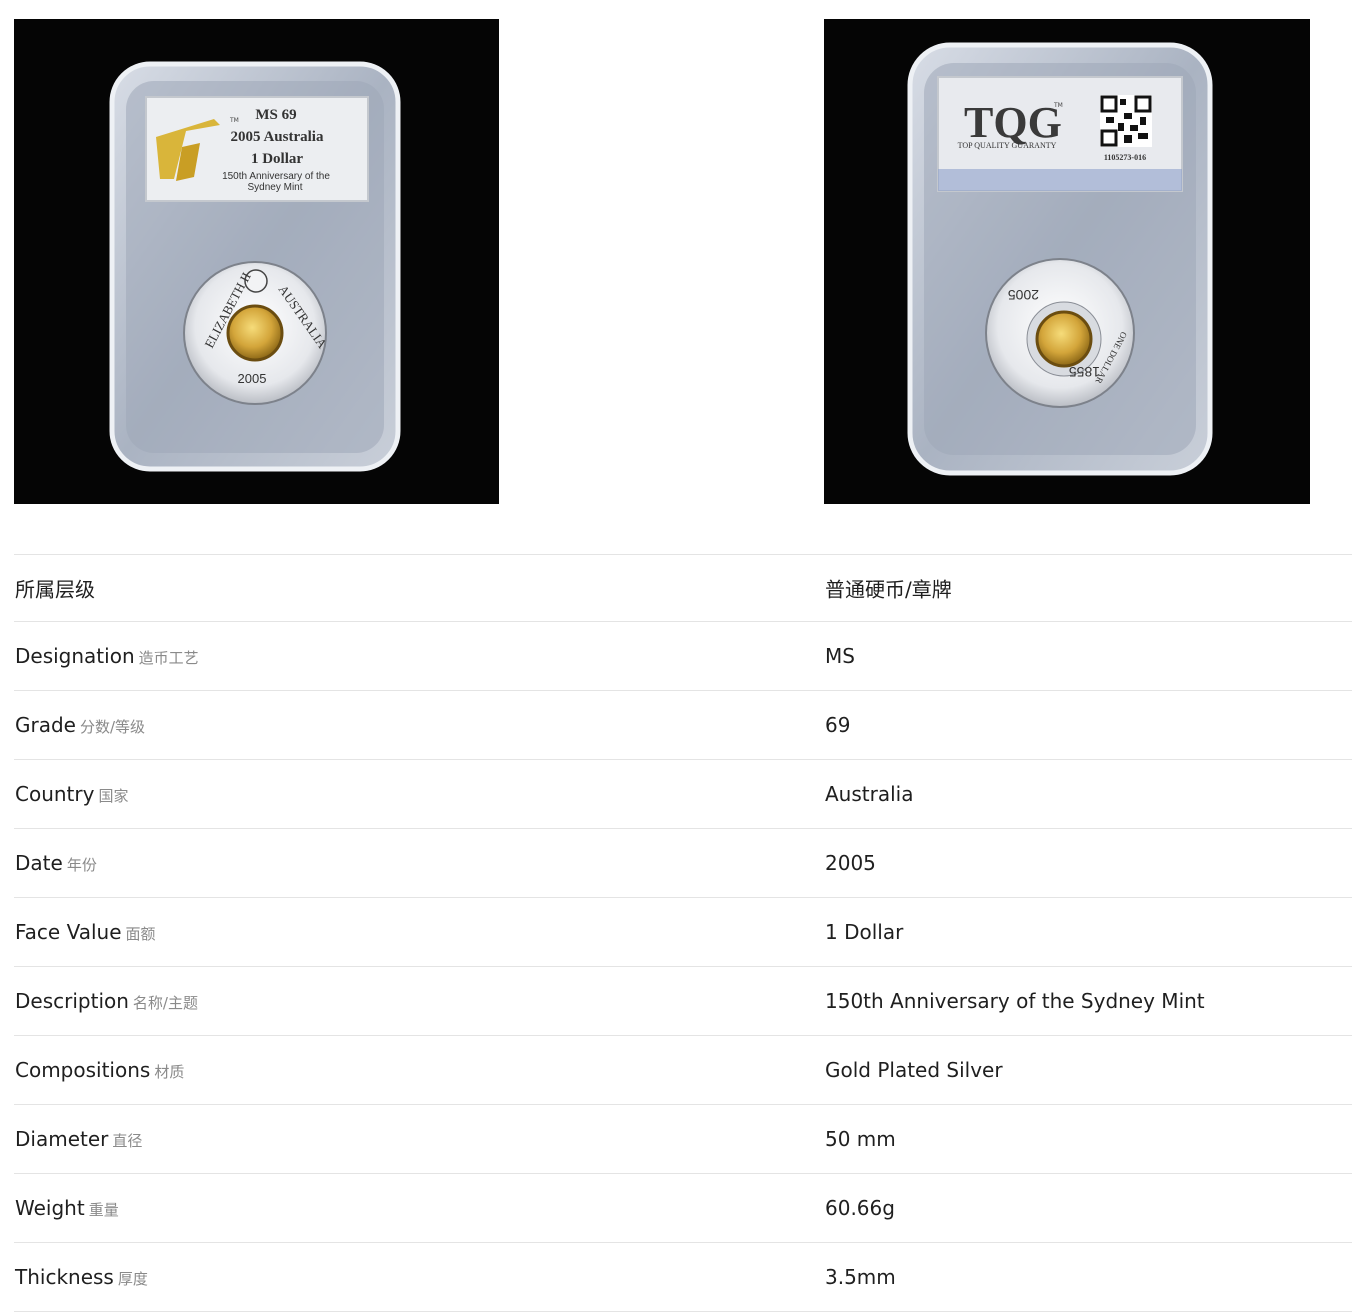  I want to click on spec-label-en: Thickness, so click(64, 1277).